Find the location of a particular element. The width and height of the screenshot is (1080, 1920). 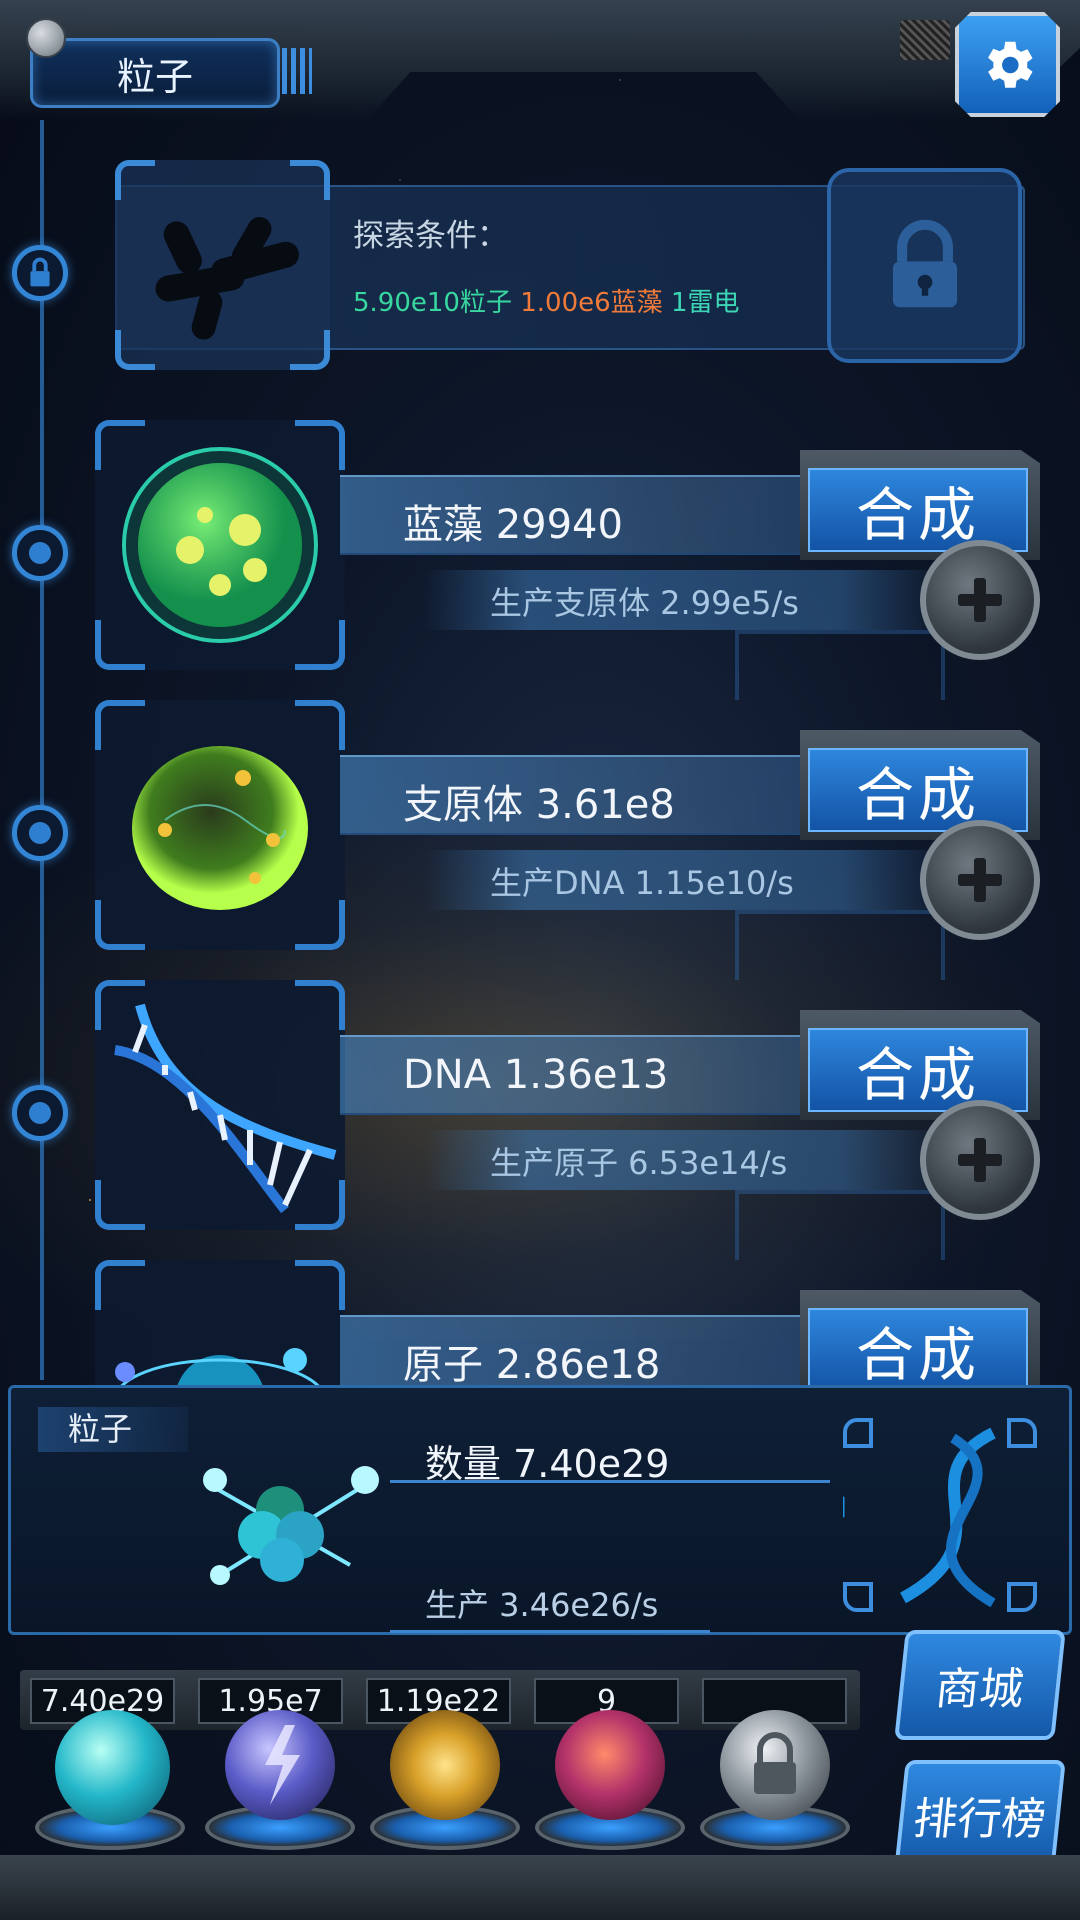

particle-orb-button is located at coordinates (112, 1767).